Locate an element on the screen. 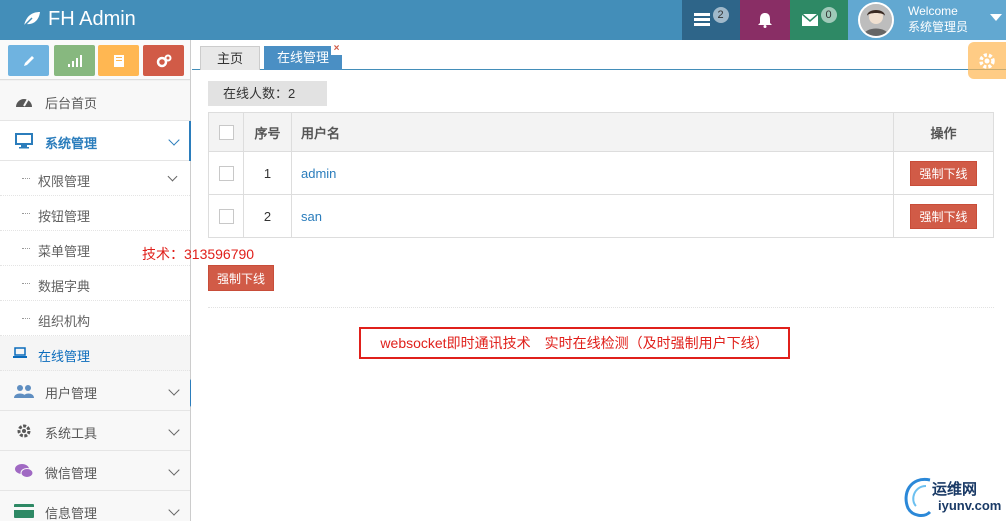 The width and height of the screenshot is (1006, 521). watermark-cn: 运维网 is located at coordinates (955, 489).